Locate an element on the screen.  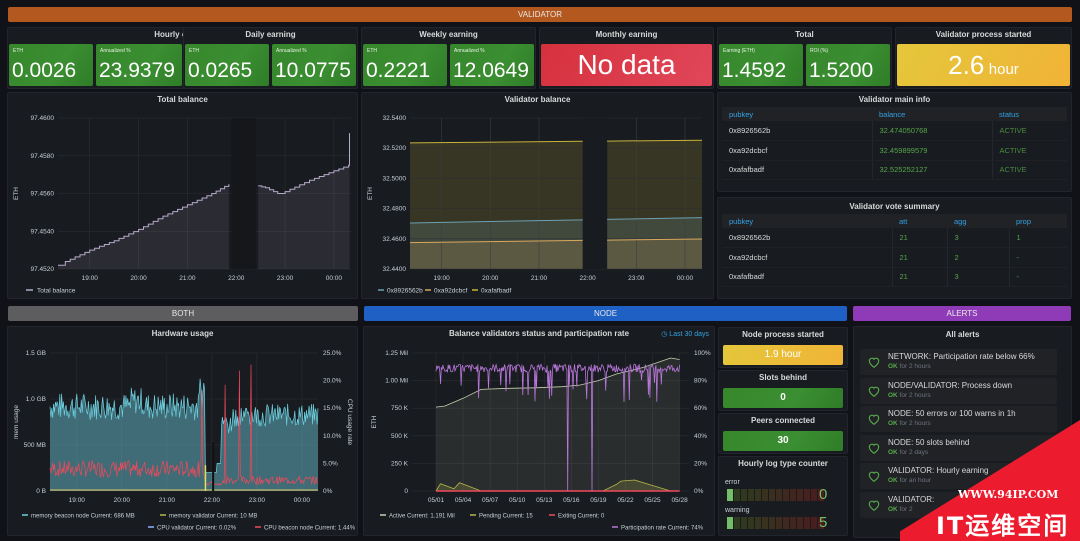
table-cell: 3 is located at coordinates (977, 238).